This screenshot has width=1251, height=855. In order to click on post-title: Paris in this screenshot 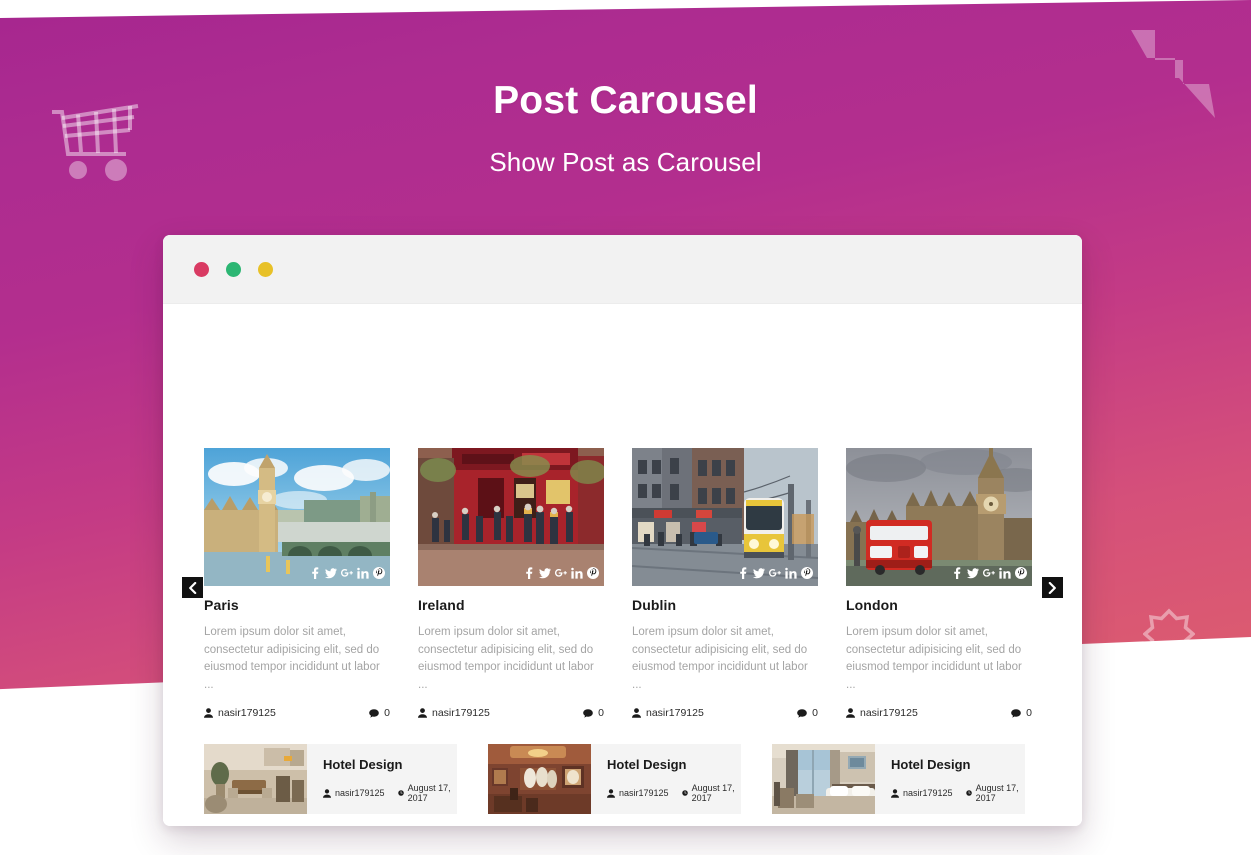, I will do `click(297, 605)`.